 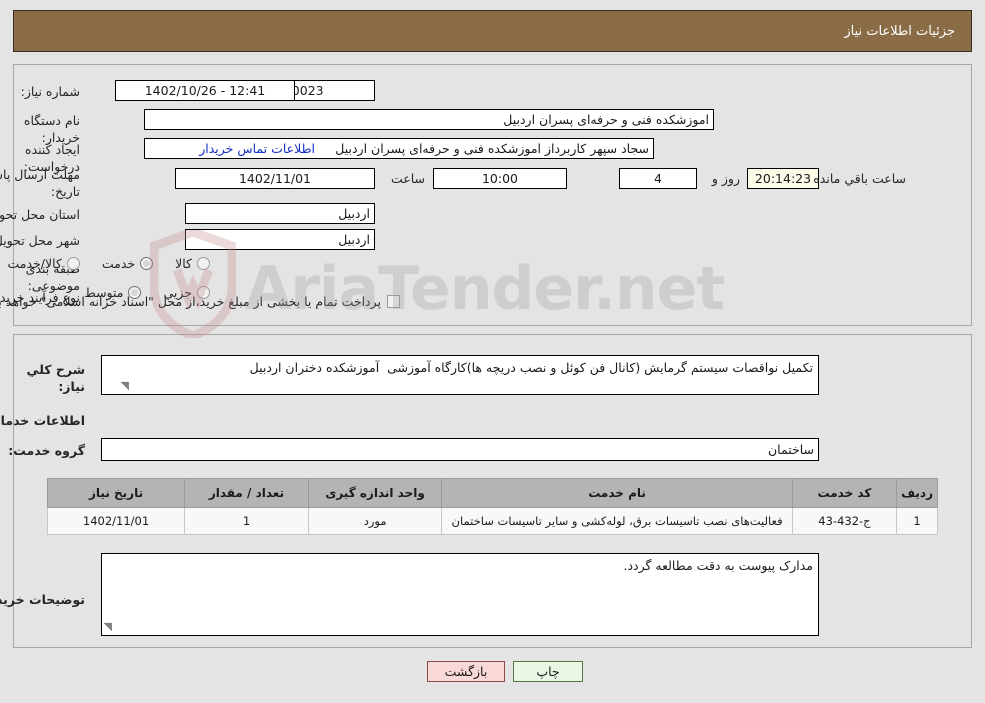 What do you see at coordinates (55, 378) in the screenshot?
I see `summary-label: شرح کلي نیاز:` at bounding box center [55, 378].